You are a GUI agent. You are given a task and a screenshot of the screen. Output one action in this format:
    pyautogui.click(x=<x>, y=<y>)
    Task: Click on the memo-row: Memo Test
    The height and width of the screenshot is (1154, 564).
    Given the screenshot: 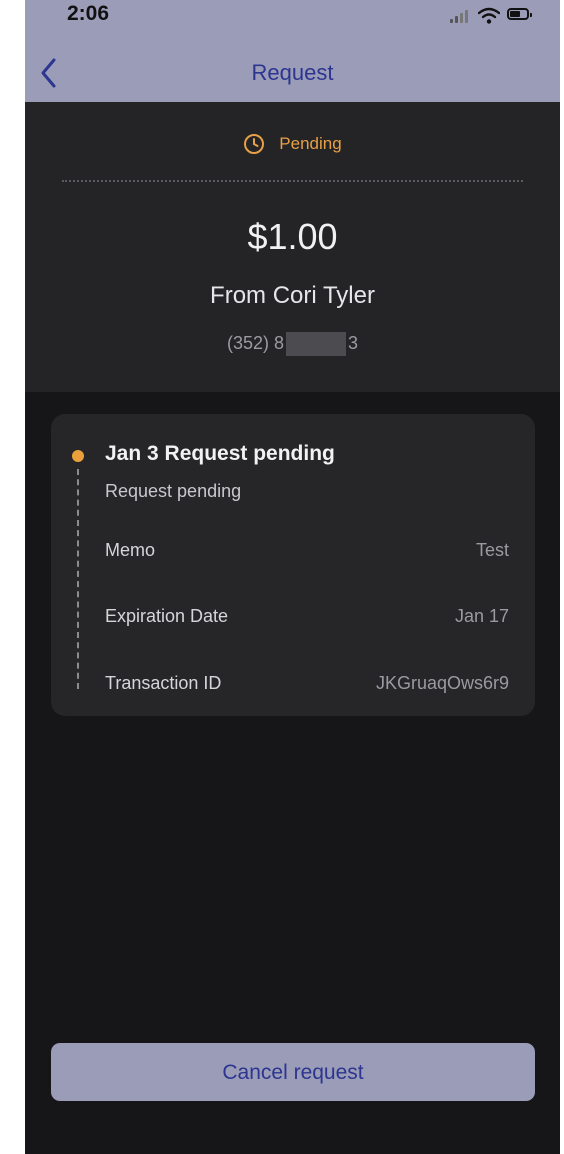 What is the action you would take?
    pyautogui.click(x=307, y=553)
    